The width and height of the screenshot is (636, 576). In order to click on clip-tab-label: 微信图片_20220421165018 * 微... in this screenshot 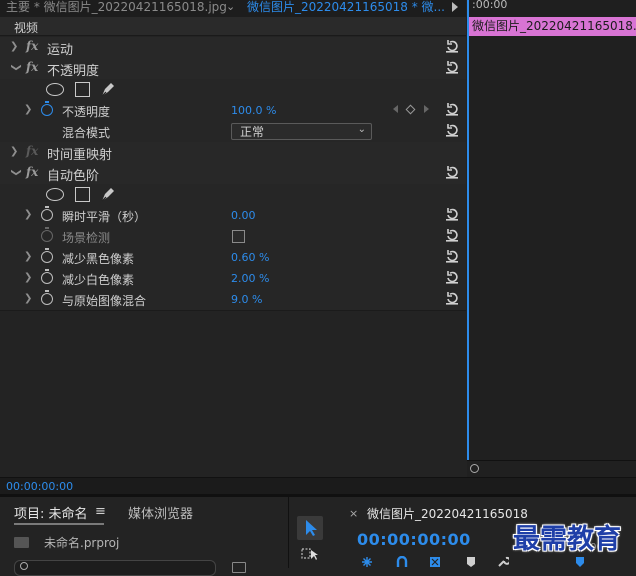, I will do `click(354, 7)`.